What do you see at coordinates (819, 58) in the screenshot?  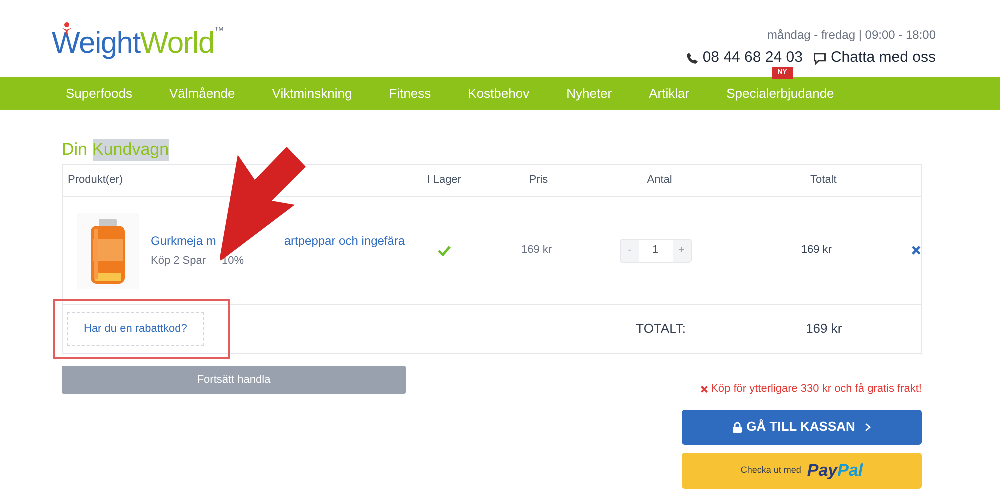 I see `chat-icon` at bounding box center [819, 58].